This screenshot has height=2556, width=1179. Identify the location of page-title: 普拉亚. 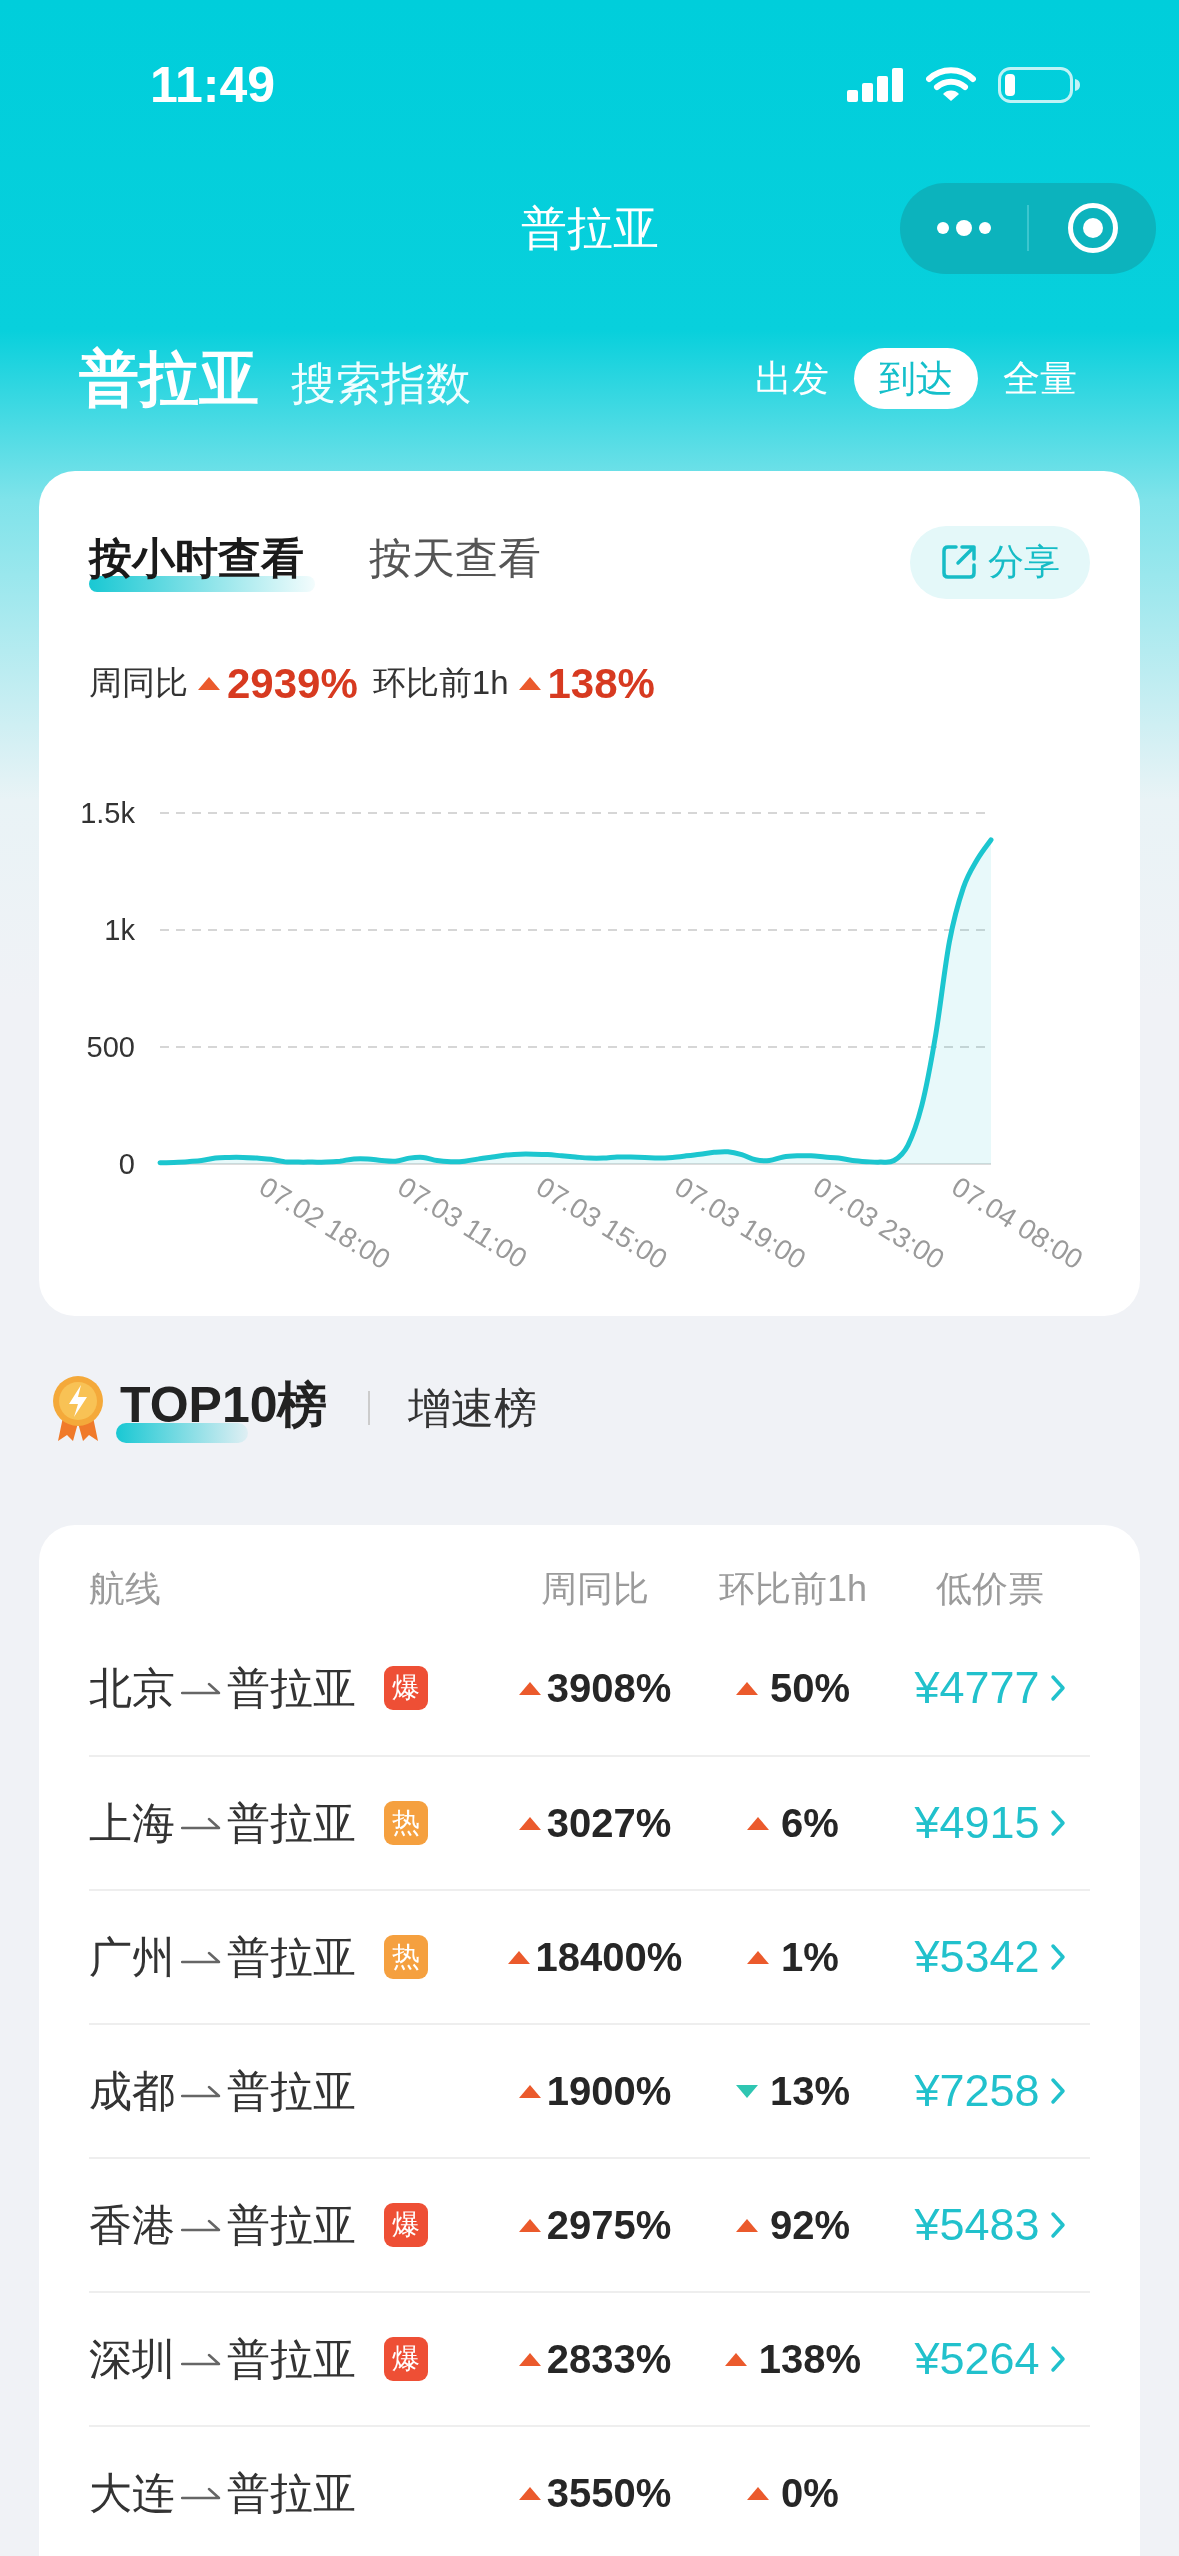
(589, 228).